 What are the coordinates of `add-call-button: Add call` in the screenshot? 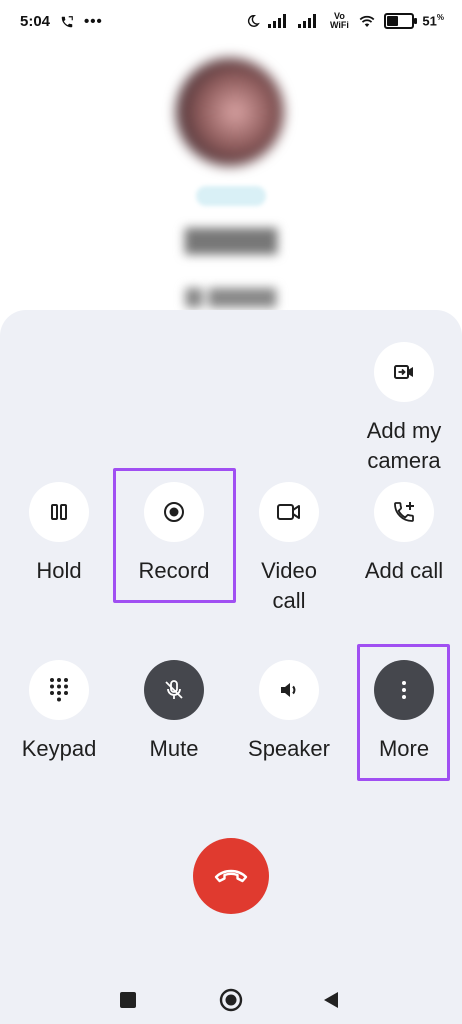 It's located at (404, 534).